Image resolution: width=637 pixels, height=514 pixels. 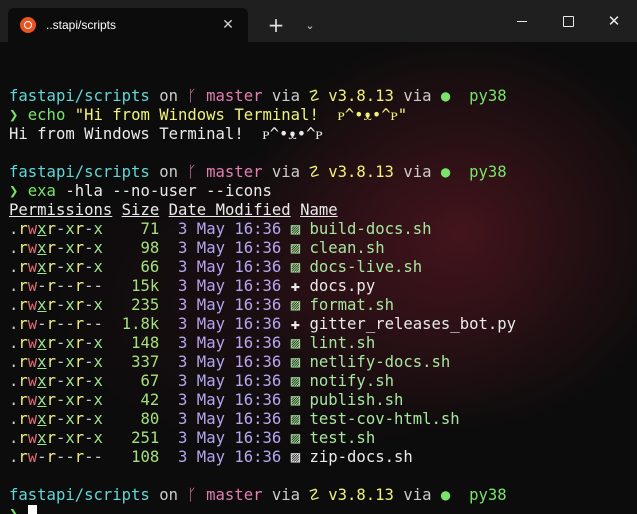 What do you see at coordinates (46, 115) in the screenshot?
I see `command-name: echo` at bounding box center [46, 115].